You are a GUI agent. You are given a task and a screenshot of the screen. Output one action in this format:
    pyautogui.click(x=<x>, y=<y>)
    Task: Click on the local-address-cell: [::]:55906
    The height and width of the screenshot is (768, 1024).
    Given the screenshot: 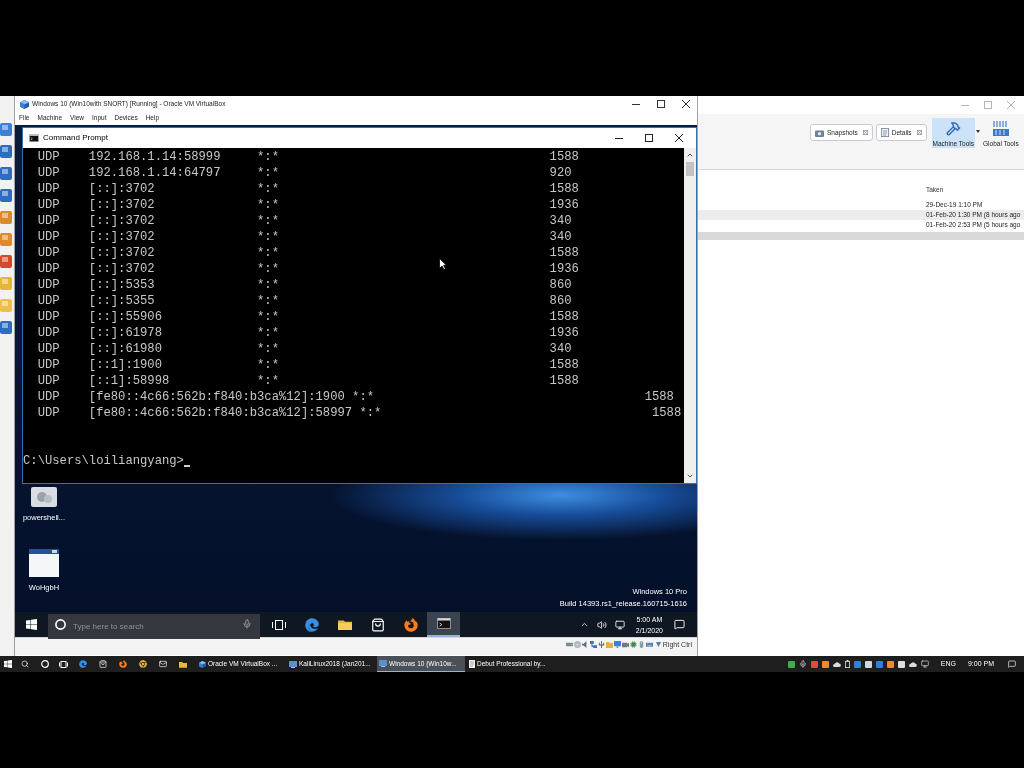 What is the action you would take?
    pyautogui.click(x=125, y=317)
    